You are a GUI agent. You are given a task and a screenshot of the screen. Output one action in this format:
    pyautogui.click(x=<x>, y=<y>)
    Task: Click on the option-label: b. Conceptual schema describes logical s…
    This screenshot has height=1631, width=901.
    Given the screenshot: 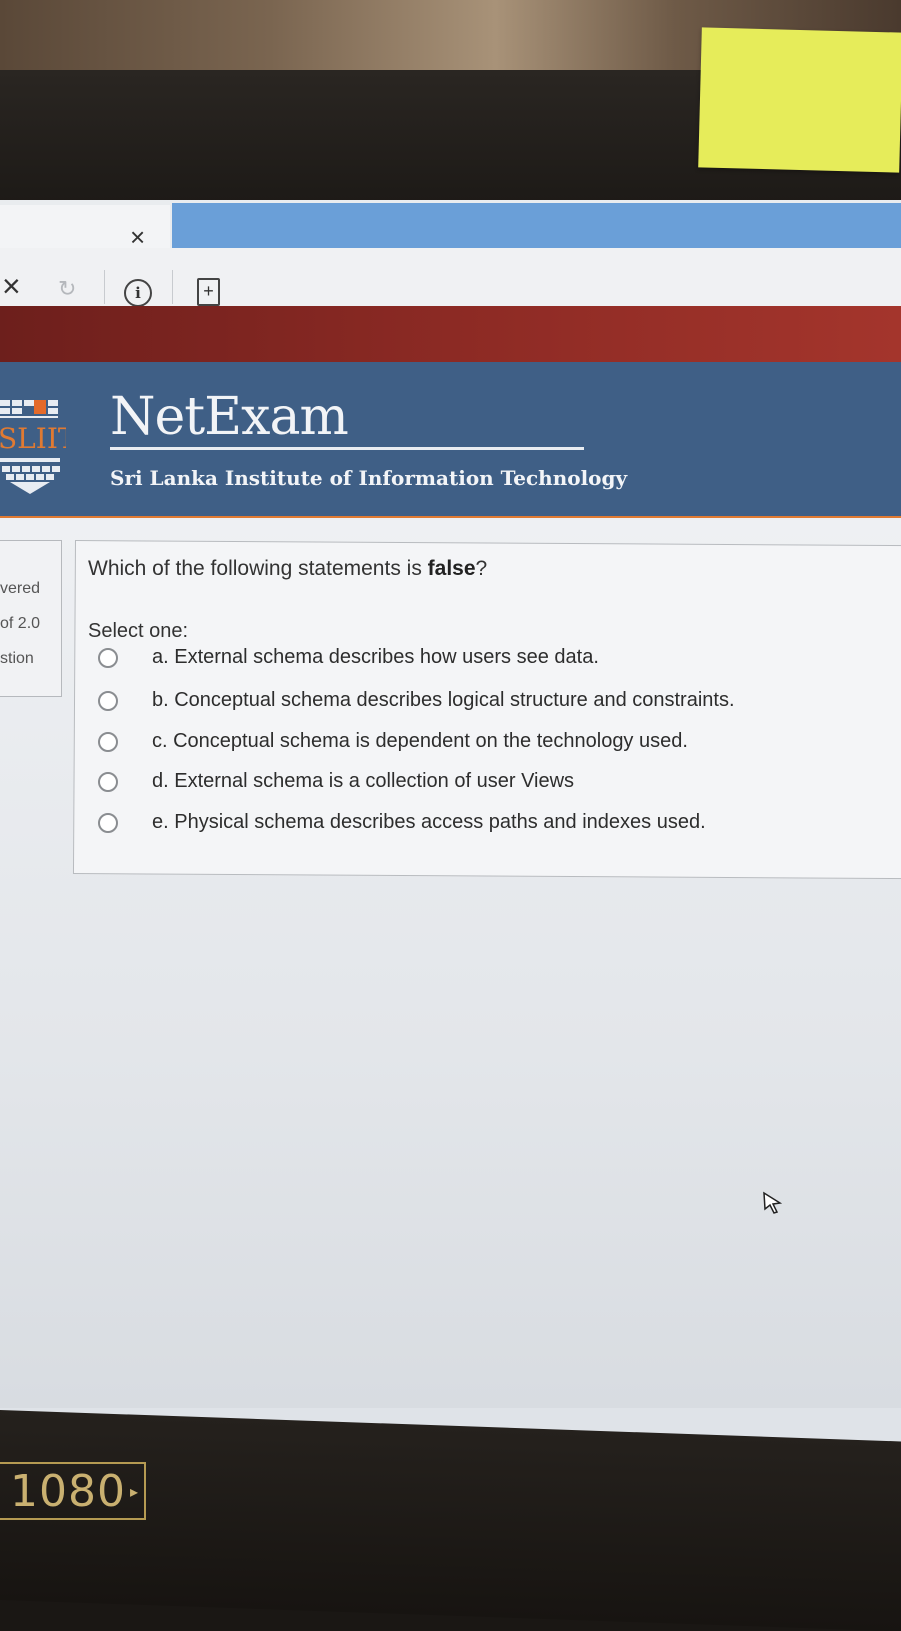 What is the action you would take?
    pyautogui.click(x=443, y=700)
    